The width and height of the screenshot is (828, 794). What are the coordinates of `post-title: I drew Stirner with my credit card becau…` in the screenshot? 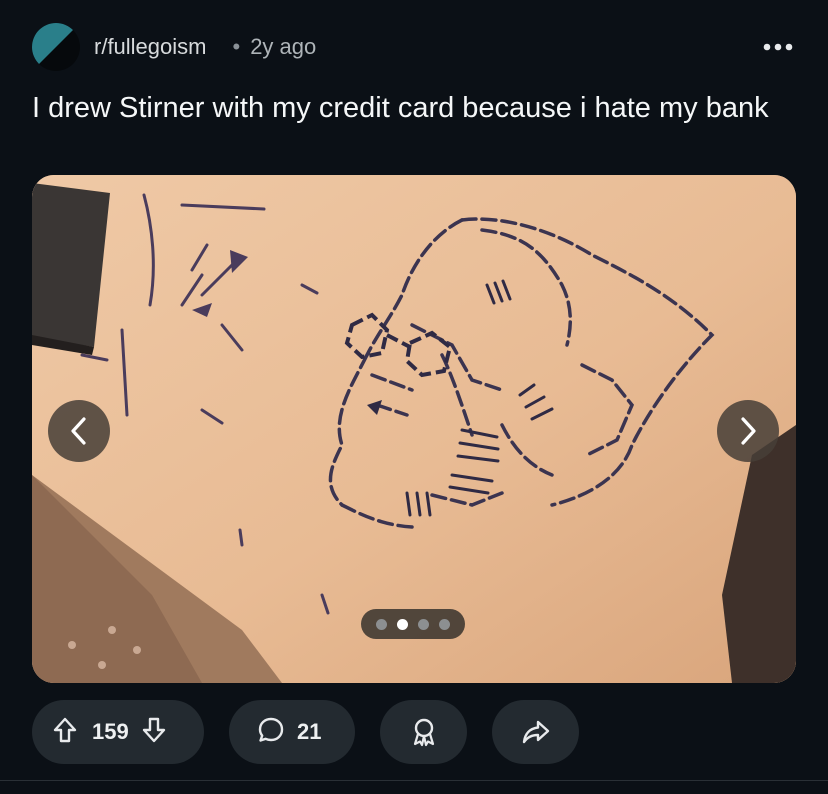 It's located at (412, 108).